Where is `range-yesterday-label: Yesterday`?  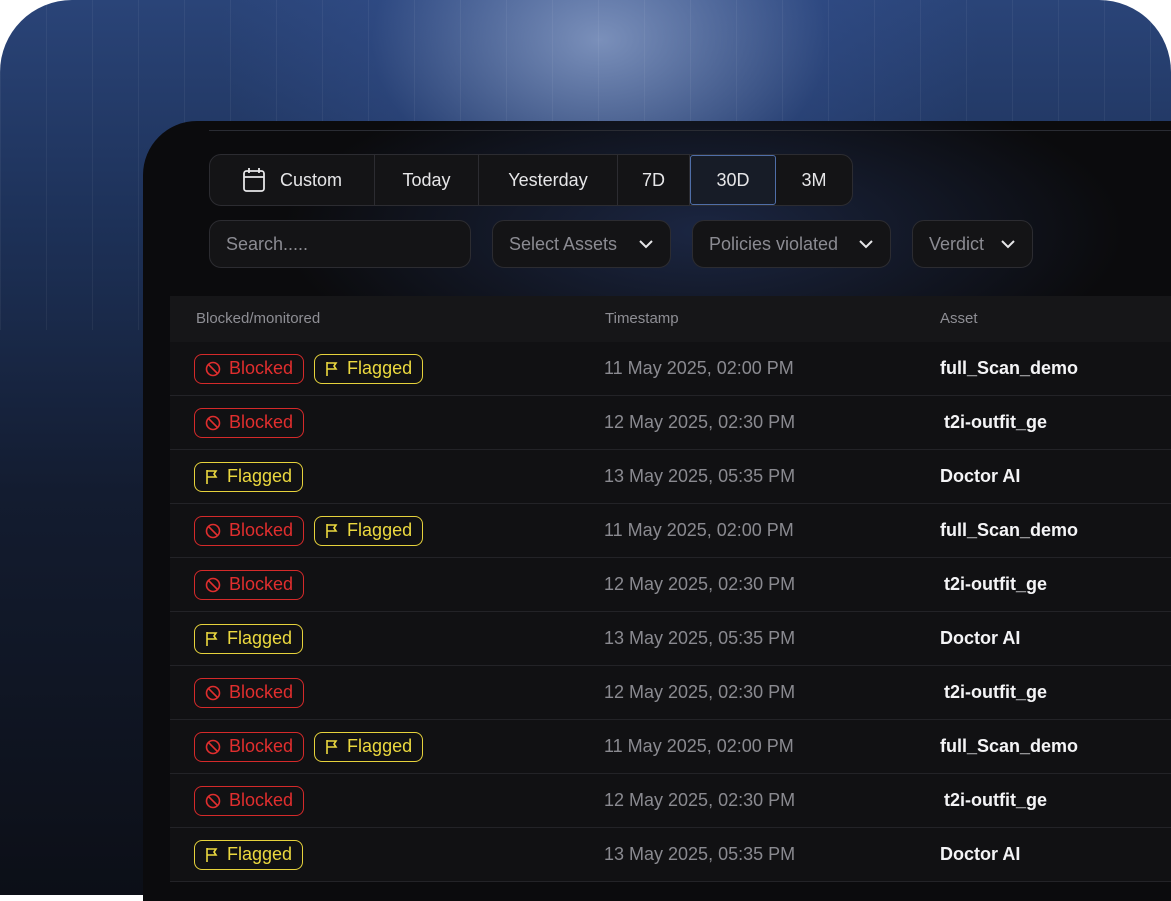 range-yesterday-label: Yesterday is located at coordinates (548, 179).